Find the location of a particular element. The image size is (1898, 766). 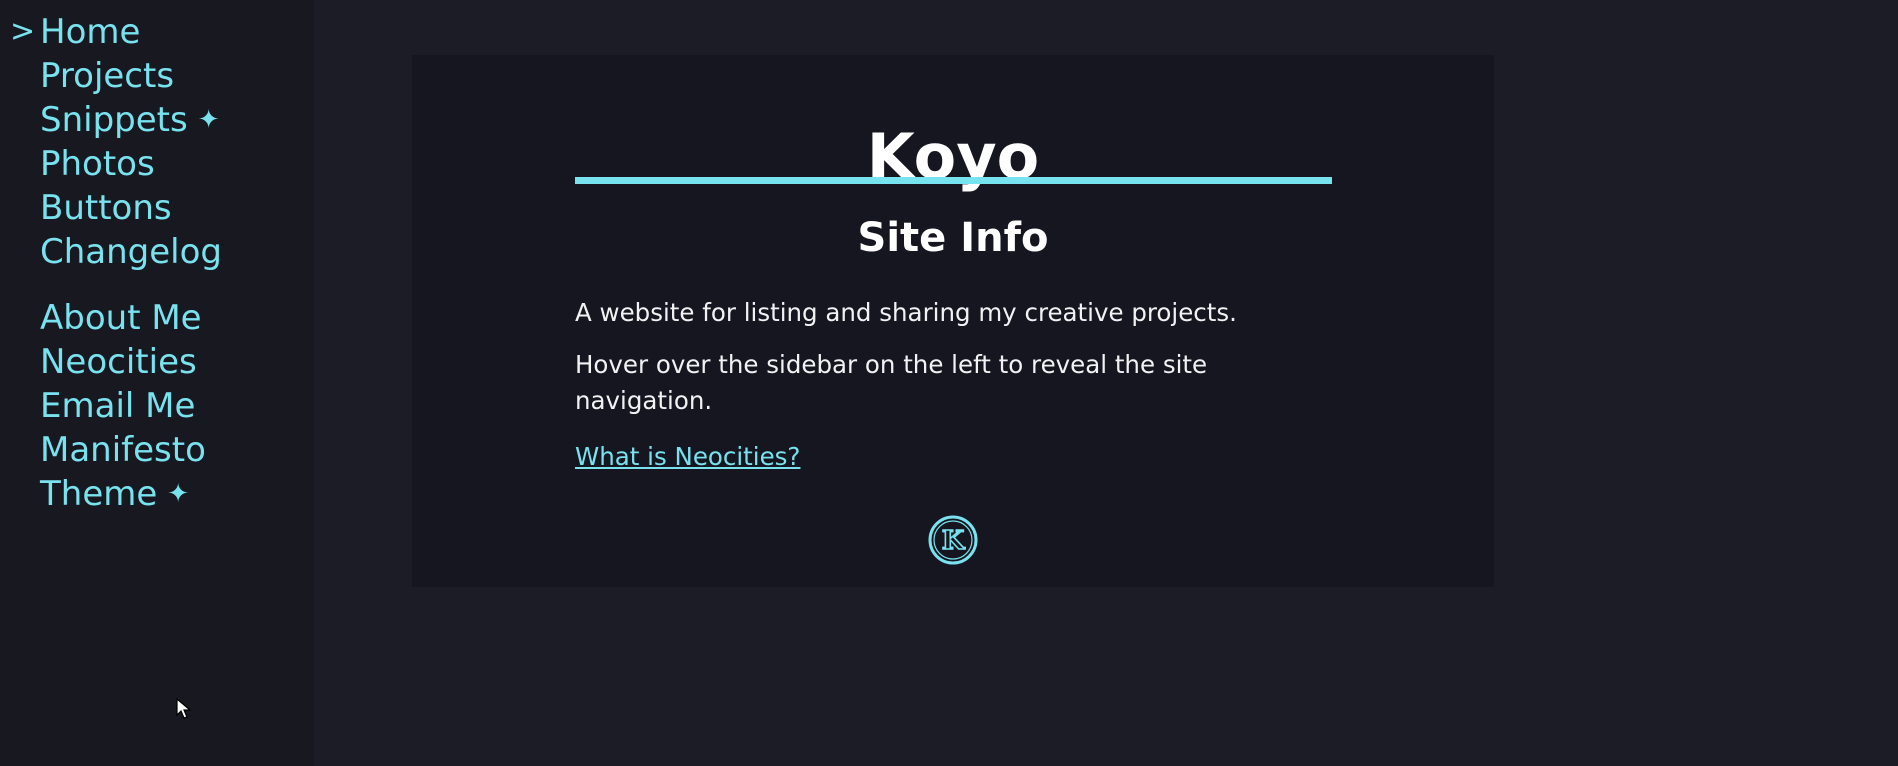

sidebar-item-changelog: Changelog is located at coordinates (157, 252).